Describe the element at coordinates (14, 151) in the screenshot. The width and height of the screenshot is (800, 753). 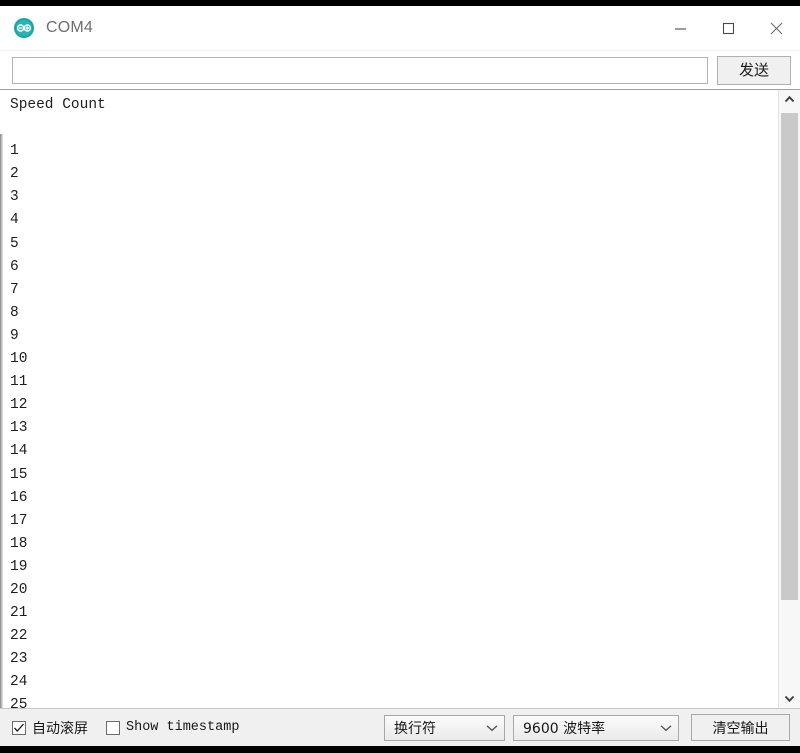
I see `output-line: 1` at that location.